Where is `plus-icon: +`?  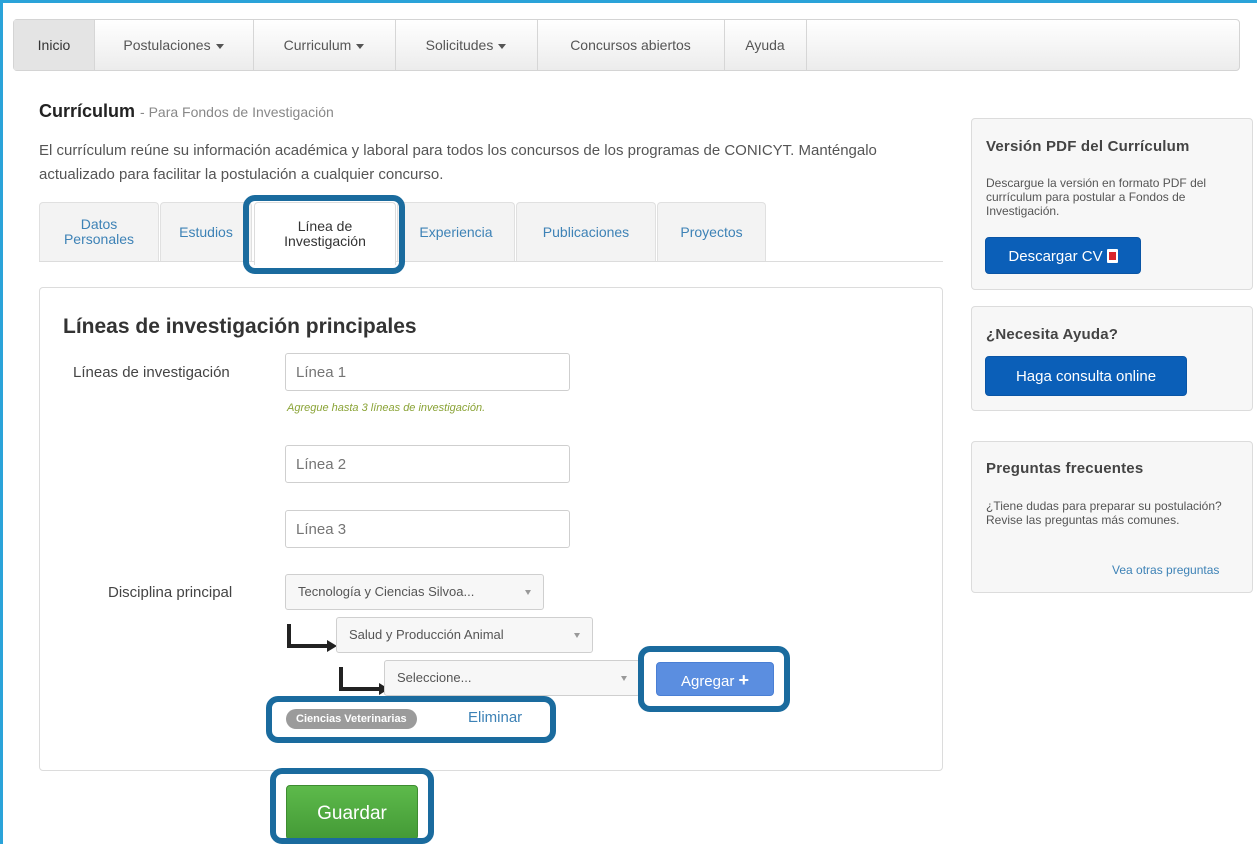
plus-icon: + is located at coordinates (744, 680).